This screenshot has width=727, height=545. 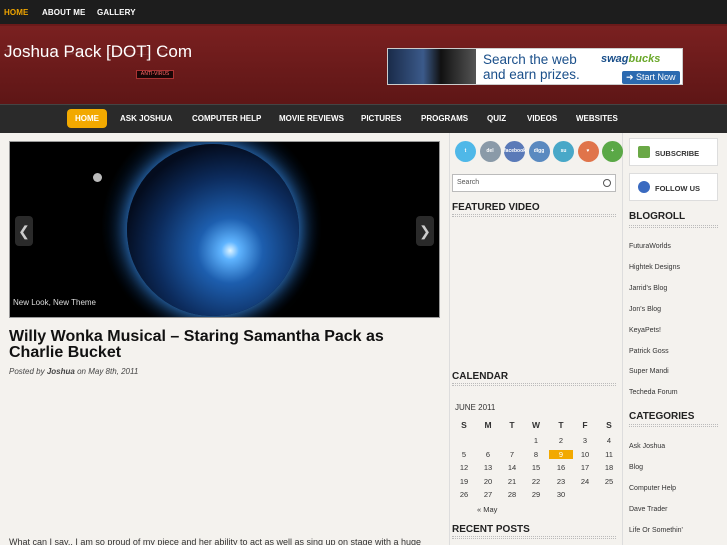 I want to click on slider-next-icon: ❯, so click(x=425, y=231).